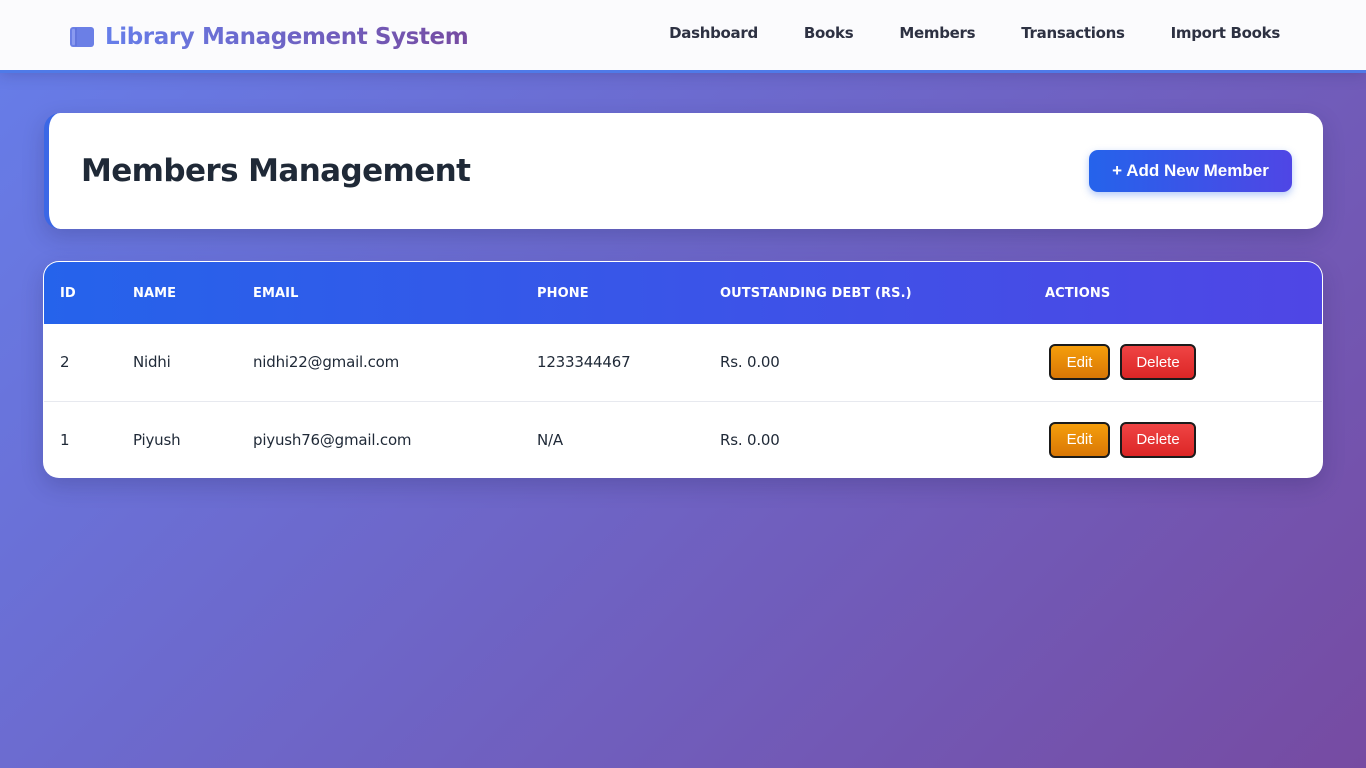 The height and width of the screenshot is (768, 1366). I want to click on brand: Library Management System, so click(269, 37).